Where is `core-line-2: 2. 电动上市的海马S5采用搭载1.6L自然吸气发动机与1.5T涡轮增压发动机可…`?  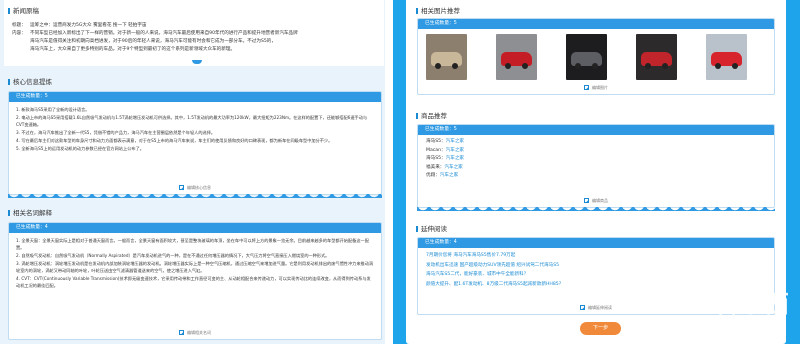
core-line-2: 2. 电动上市的海马S5采用搭载1.6L自然吸气发动机与1.5T涡轮增压发动机可… is located at coordinates (192, 121).